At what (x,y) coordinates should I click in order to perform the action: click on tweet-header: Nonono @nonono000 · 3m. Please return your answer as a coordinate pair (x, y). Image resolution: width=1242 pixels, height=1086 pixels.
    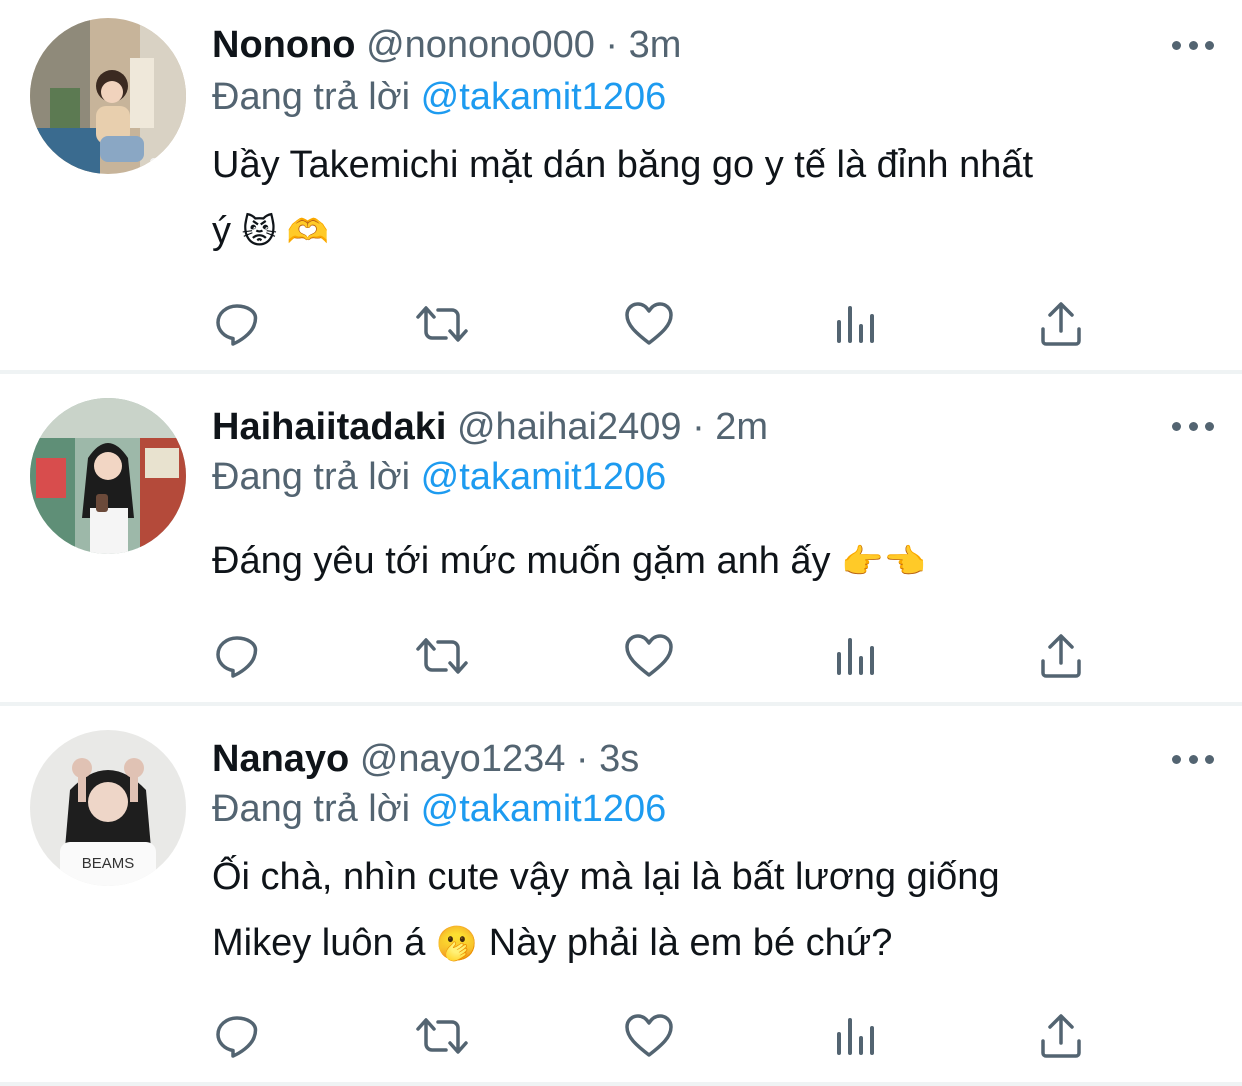
    Looking at the image, I should click on (446, 45).